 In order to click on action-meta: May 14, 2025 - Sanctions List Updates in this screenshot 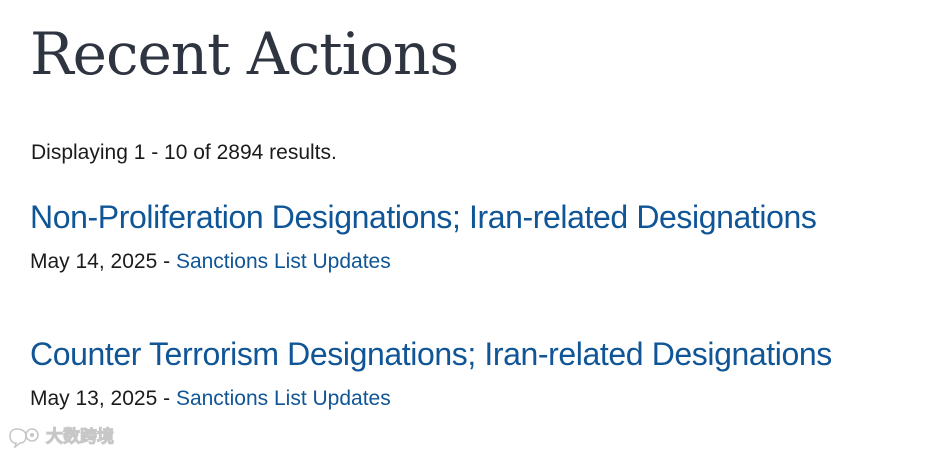, I will do `click(487, 262)`.